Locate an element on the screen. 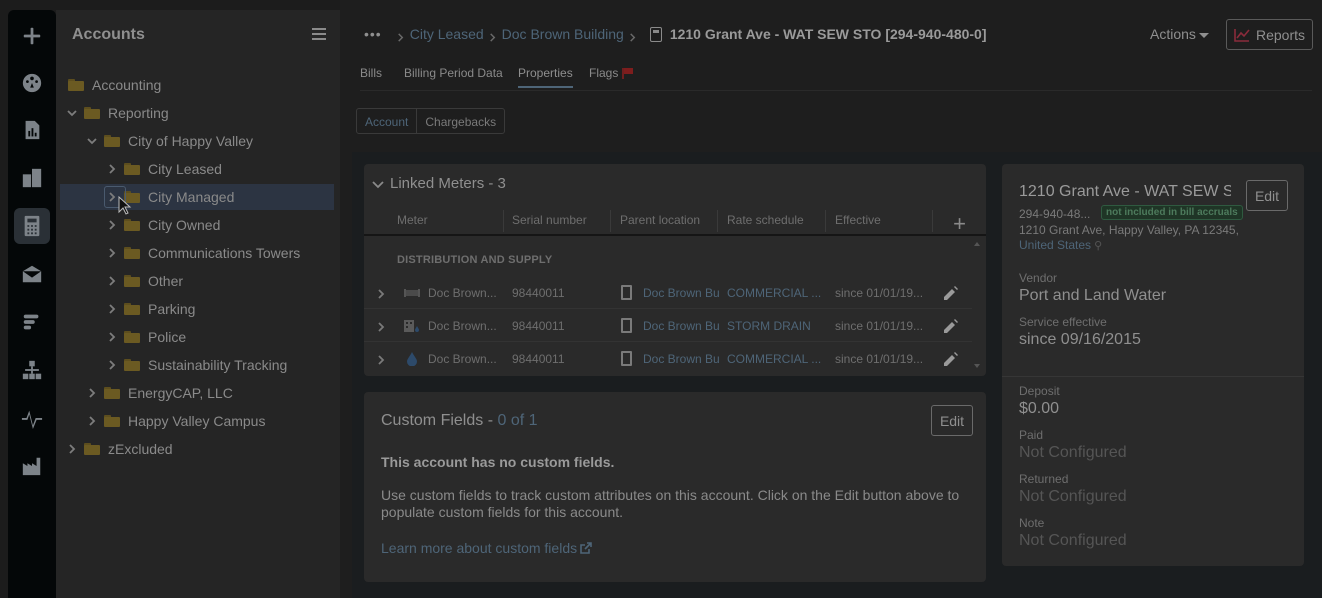 This screenshot has height=598, width=1322. breadcrumb-city-leased: City Leased is located at coordinates (447, 34).